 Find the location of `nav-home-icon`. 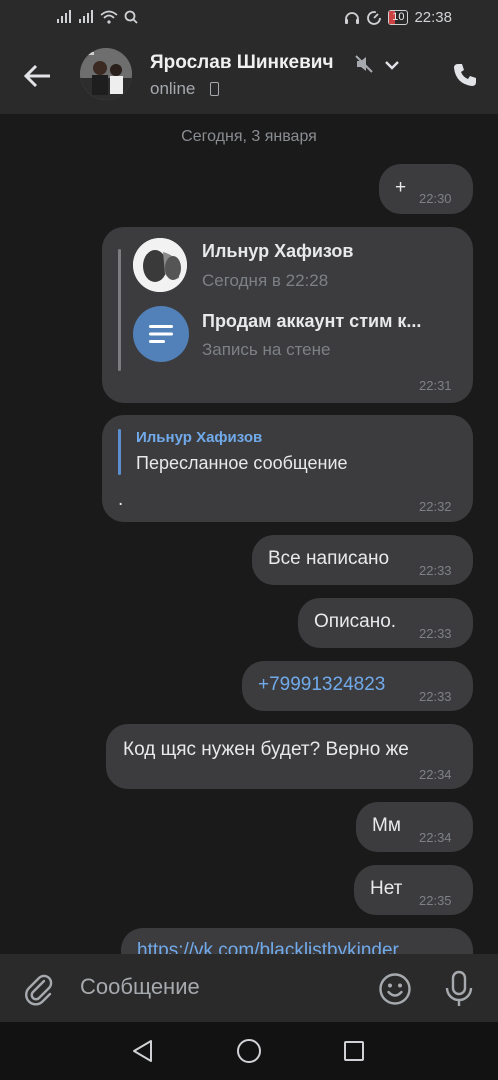

nav-home-icon is located at coordinates (249, 1051).